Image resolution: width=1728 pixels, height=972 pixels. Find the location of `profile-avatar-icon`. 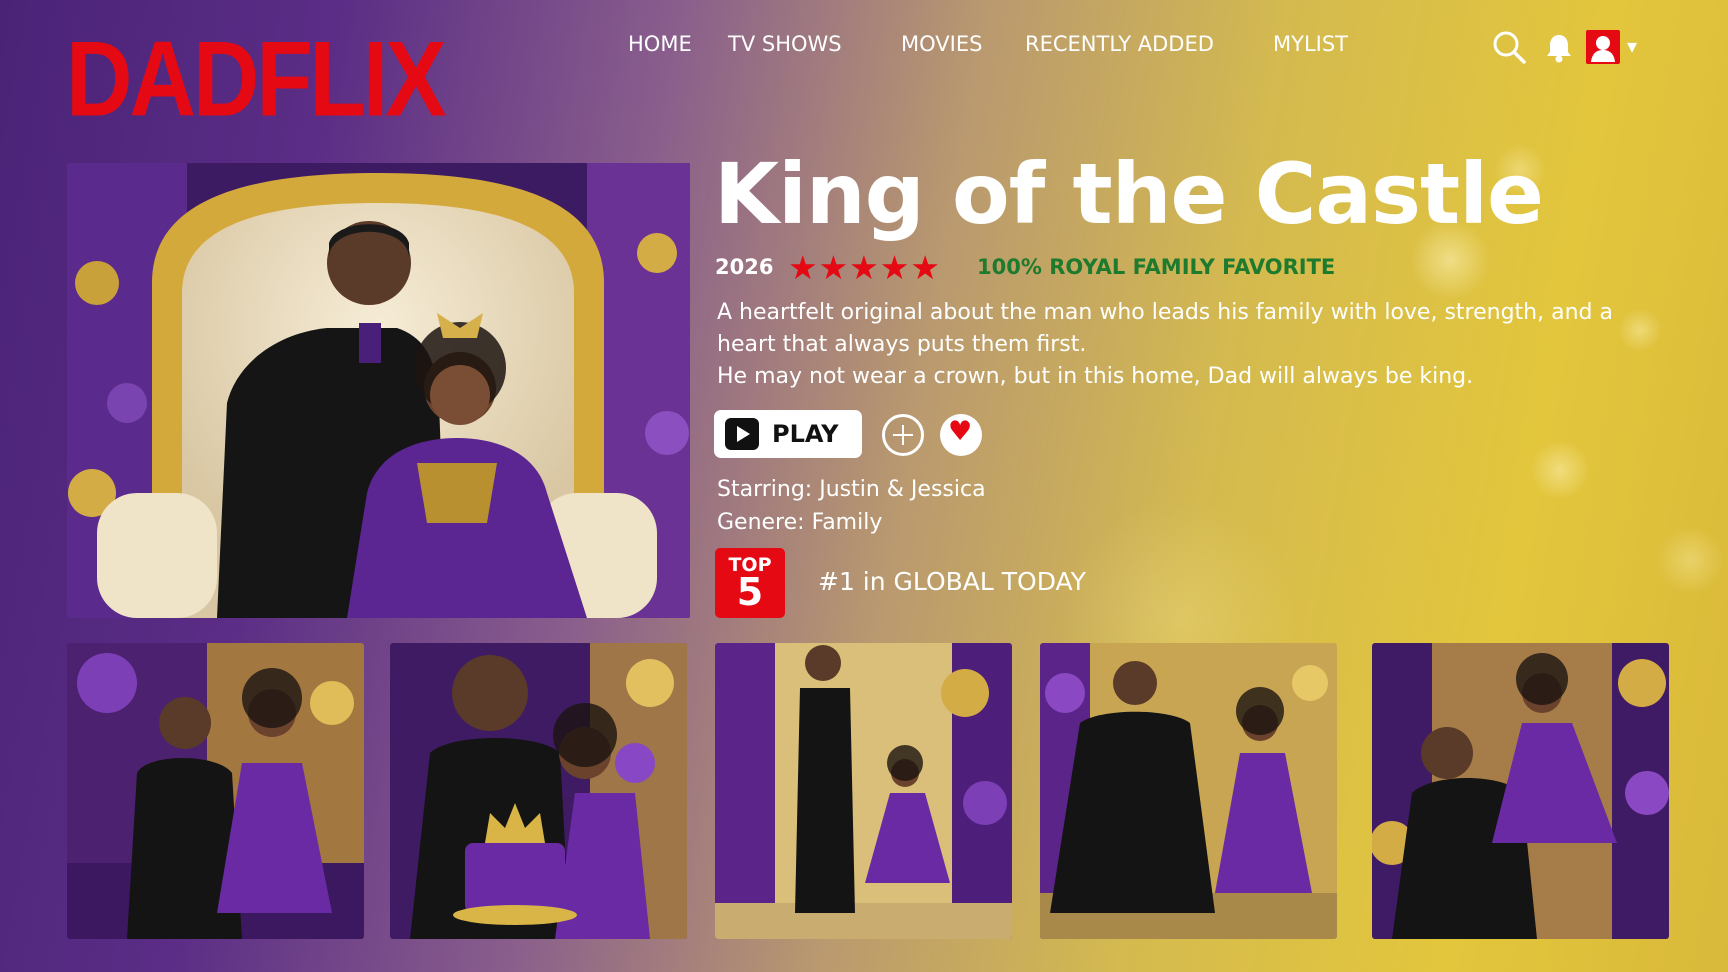

profile-avatar-icon is located at coordinates (1603, 47).